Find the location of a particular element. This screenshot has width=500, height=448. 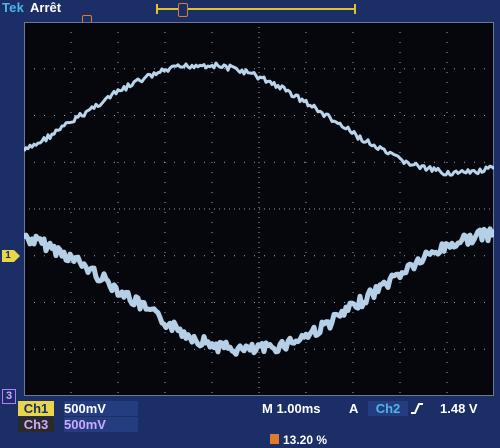

trigger-level: 1.48 V is located at coordinates (459, 408).